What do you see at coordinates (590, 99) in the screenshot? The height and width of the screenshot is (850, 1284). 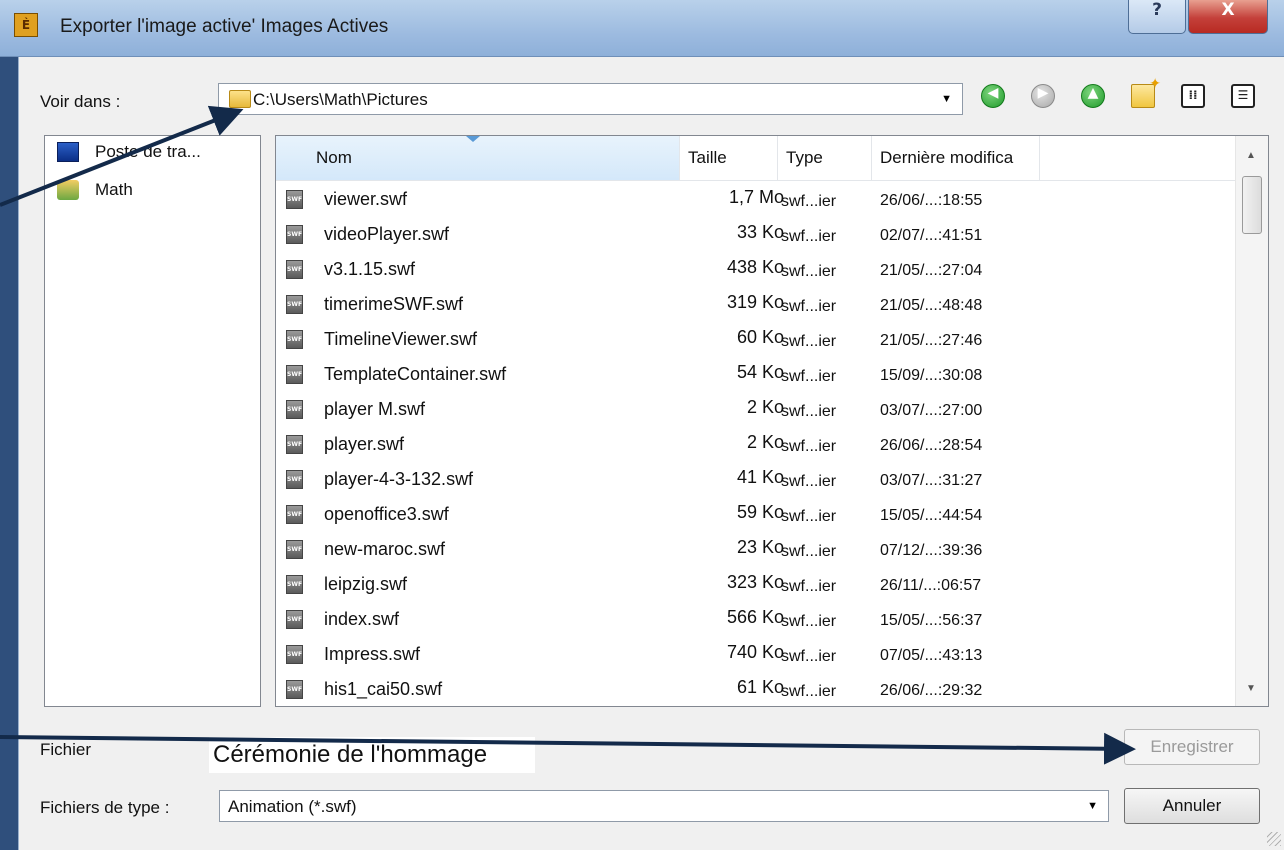 I see `look-in-combo: C:\Users\Math\Pictures ▼` at bounding box center [590, 99].